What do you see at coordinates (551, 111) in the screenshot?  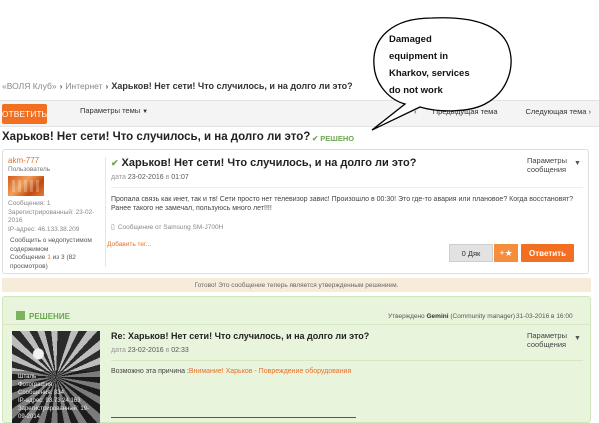 I see `next-topic-link: Следующая тема ›` at bounding box center [551, 111].